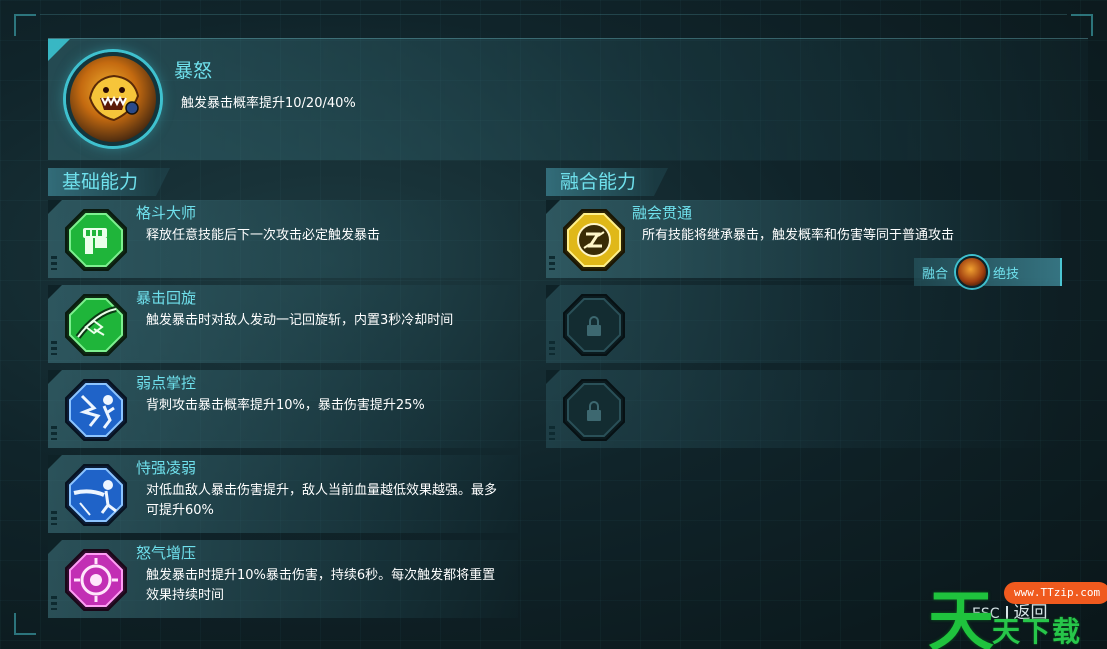 Image resolution: width=1107 pixels, height=649 pixels. I want to click on skill-card-bully-weak: 恃强凌弱 对低血敌人暴击伤害提升，敌人当前血量越低效果越强。最多可提升60%, so click(283, 494).